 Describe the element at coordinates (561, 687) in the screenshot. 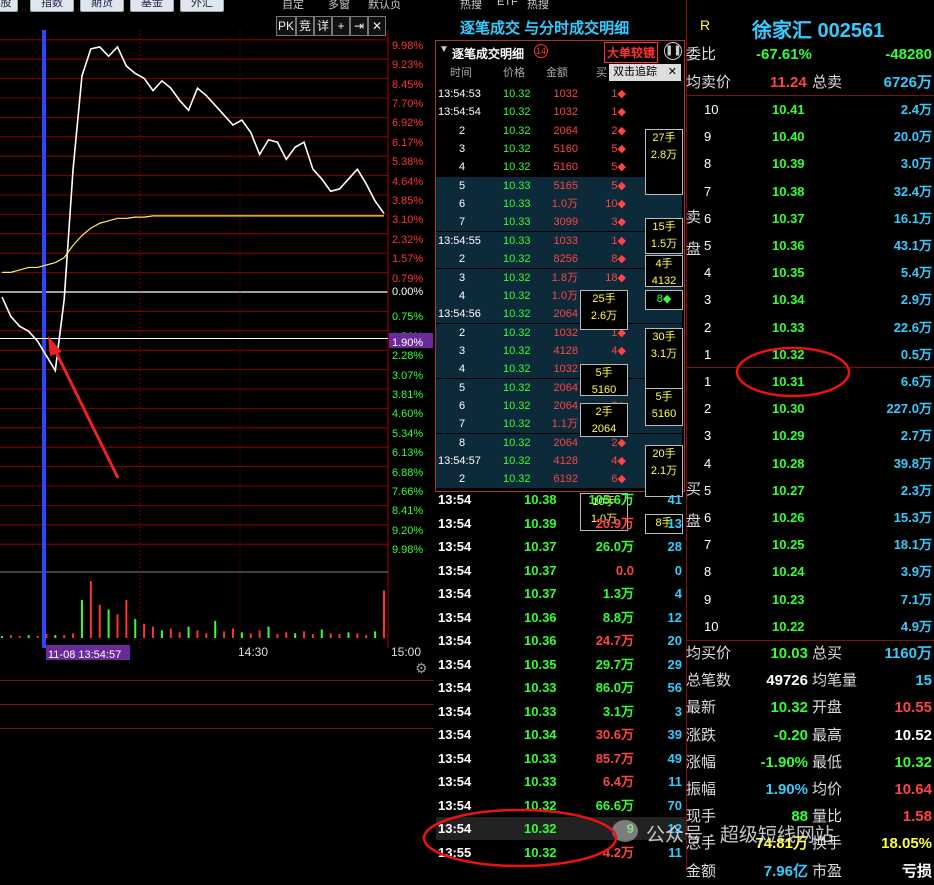

I see `trade-row: 13:54 10.33 86.0万 56` at that location.